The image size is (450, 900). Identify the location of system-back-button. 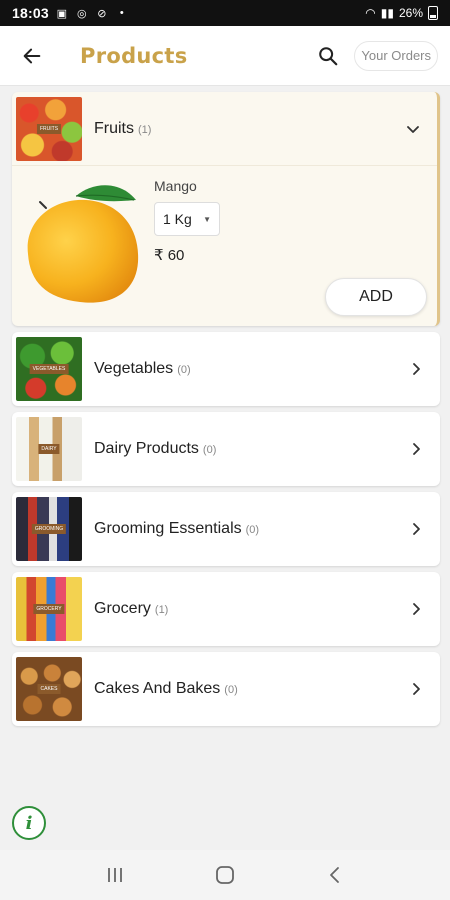
(335, 875).